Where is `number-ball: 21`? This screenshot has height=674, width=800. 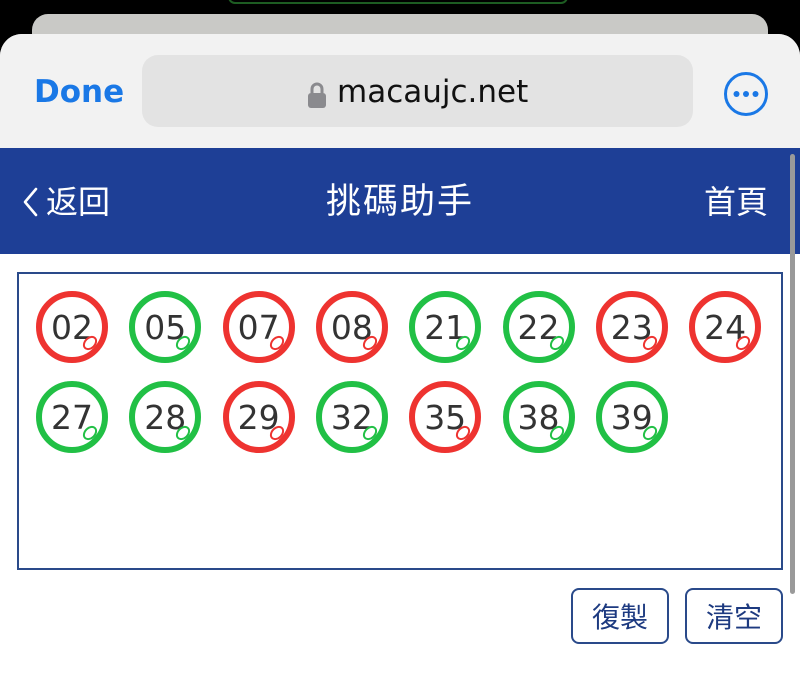 number-ball: 21 is located at coordinates (445, 327).